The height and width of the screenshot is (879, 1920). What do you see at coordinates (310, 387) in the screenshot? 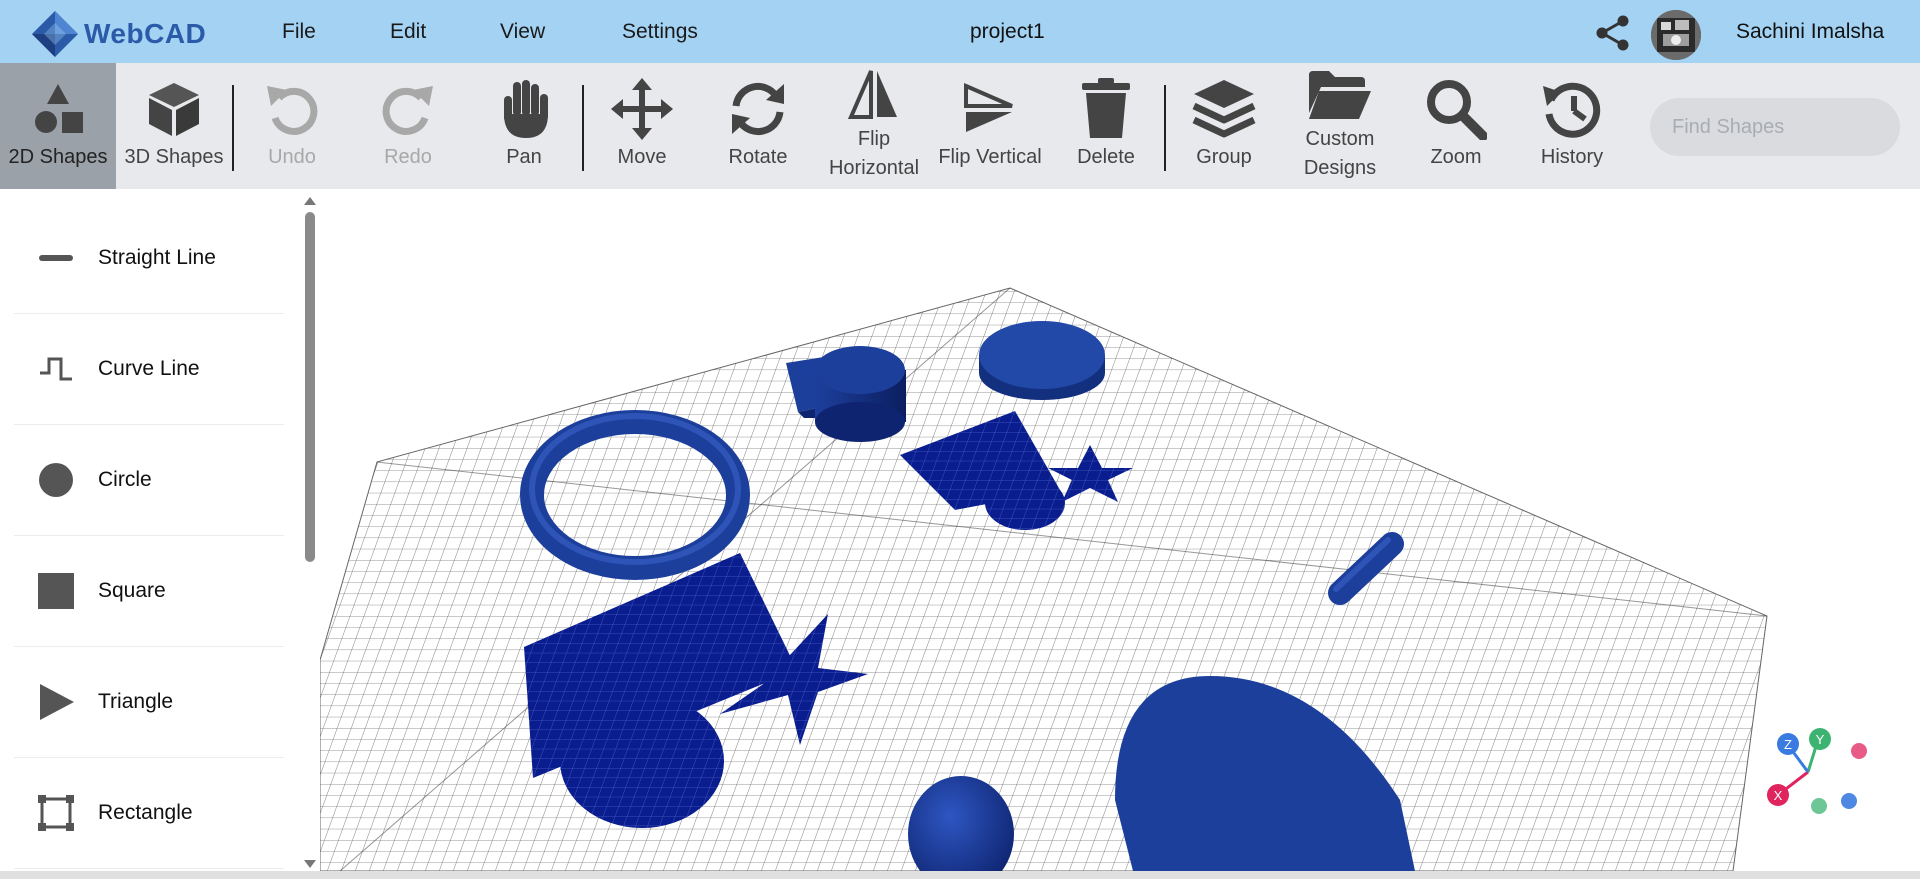
I see `sidebar-scrollbar` at bounding box center [310, 387].